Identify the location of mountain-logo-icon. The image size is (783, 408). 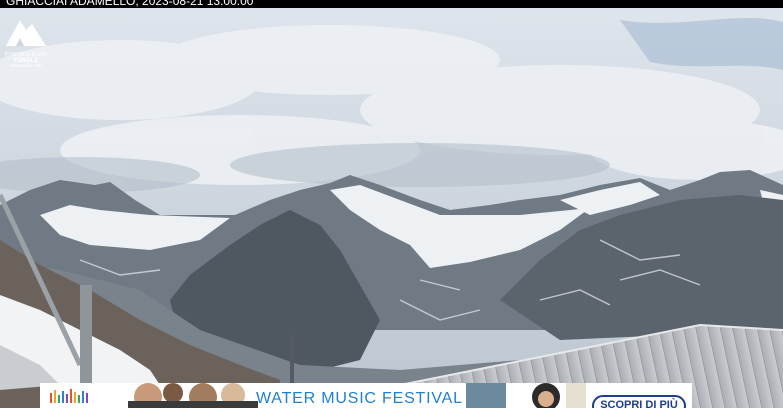
(26, 33).